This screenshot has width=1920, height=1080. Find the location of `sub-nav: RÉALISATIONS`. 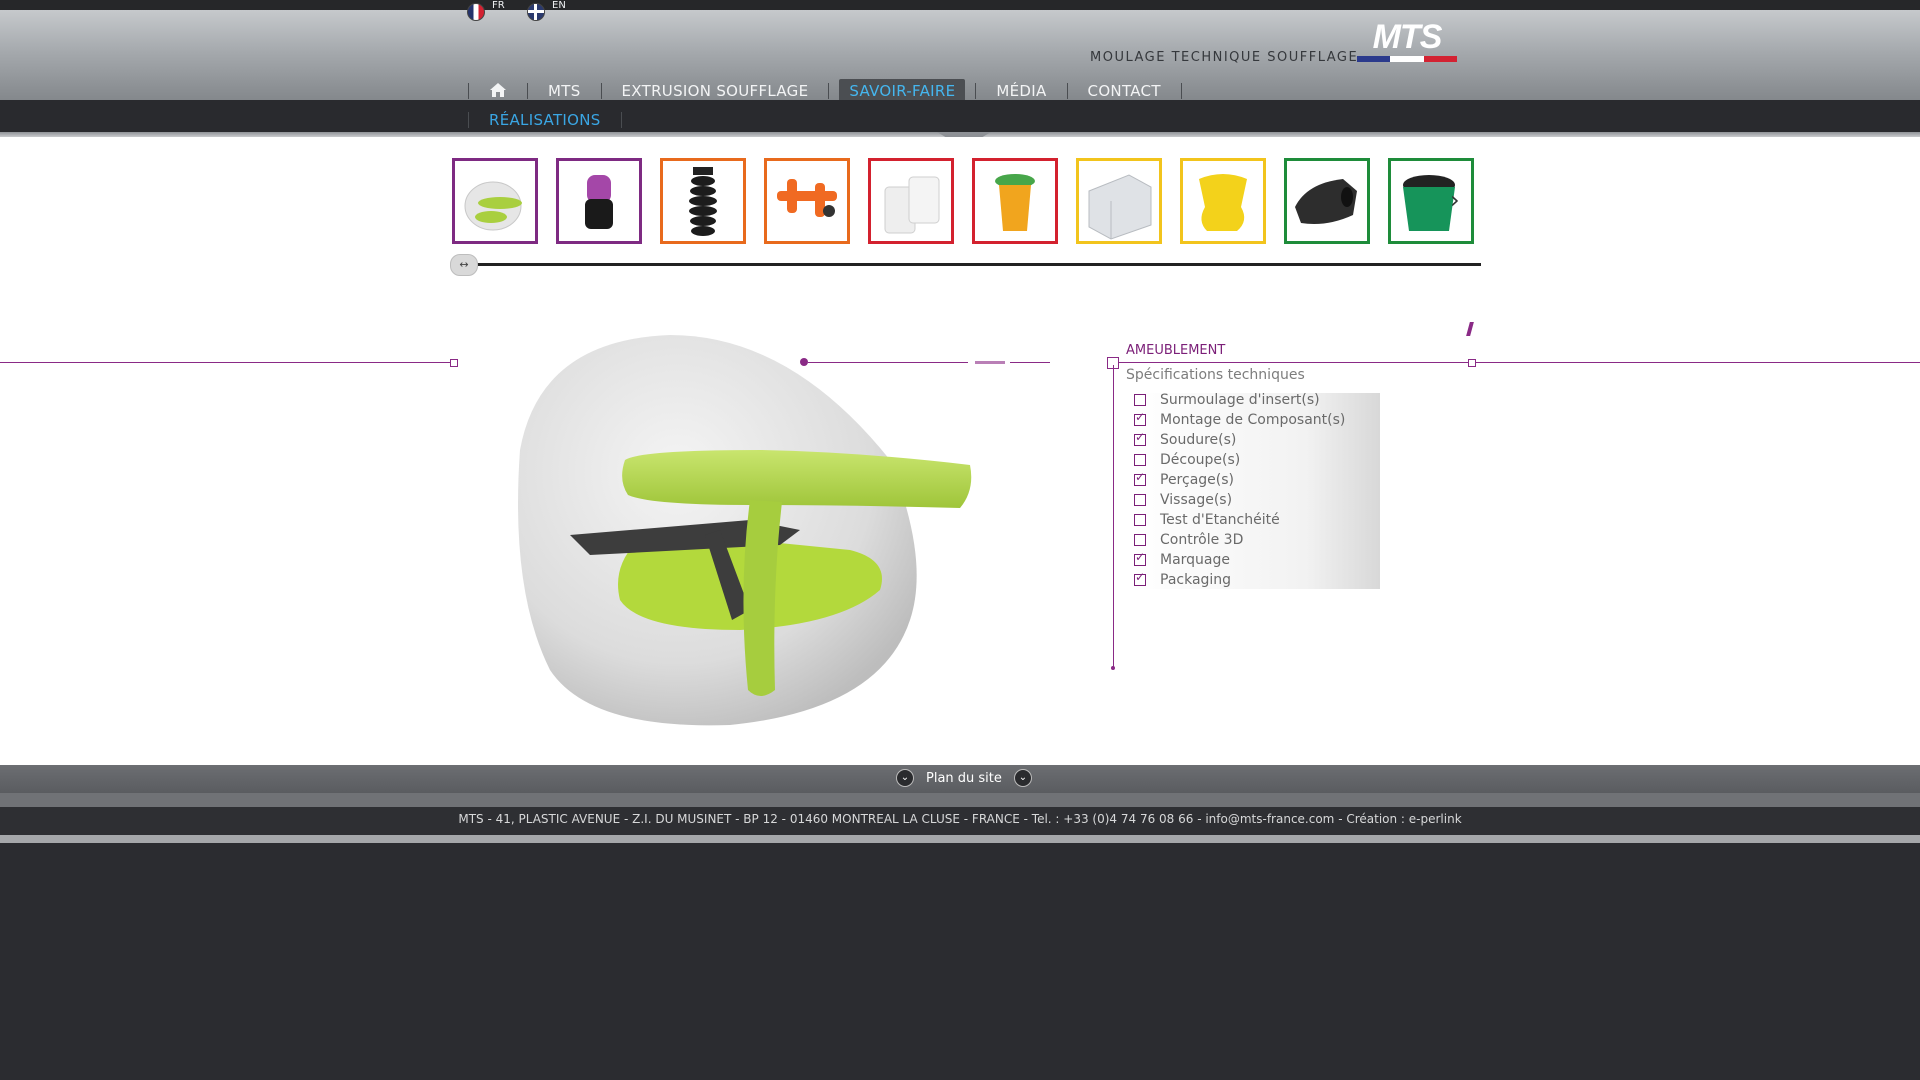

sub-nav: RÉALISATIONS is located at coordinates (545, 120).